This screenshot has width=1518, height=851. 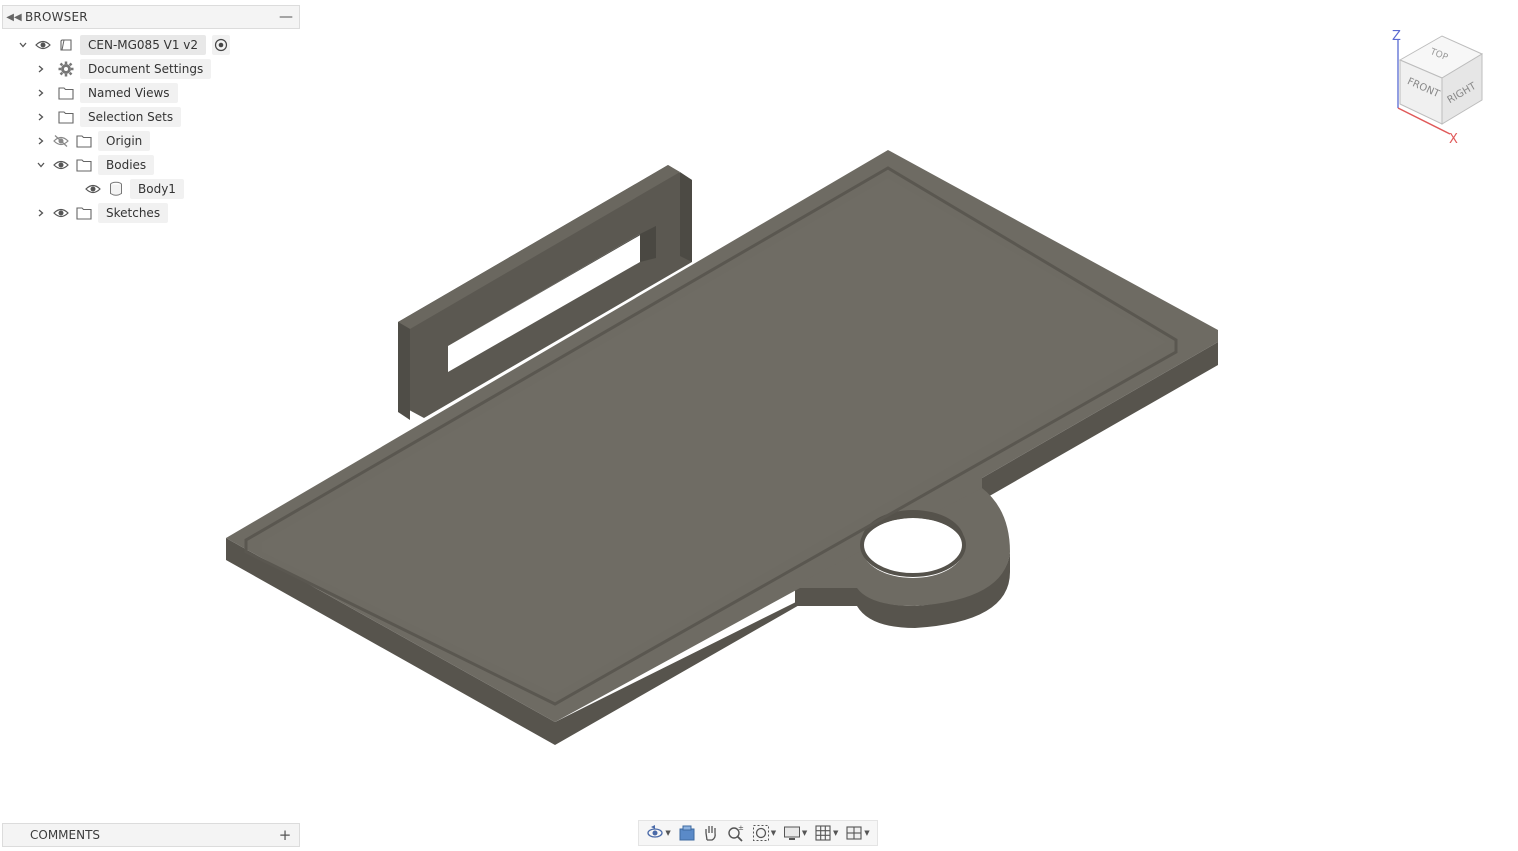 I want to click on orbit-icon, so click(x=655, y=831).